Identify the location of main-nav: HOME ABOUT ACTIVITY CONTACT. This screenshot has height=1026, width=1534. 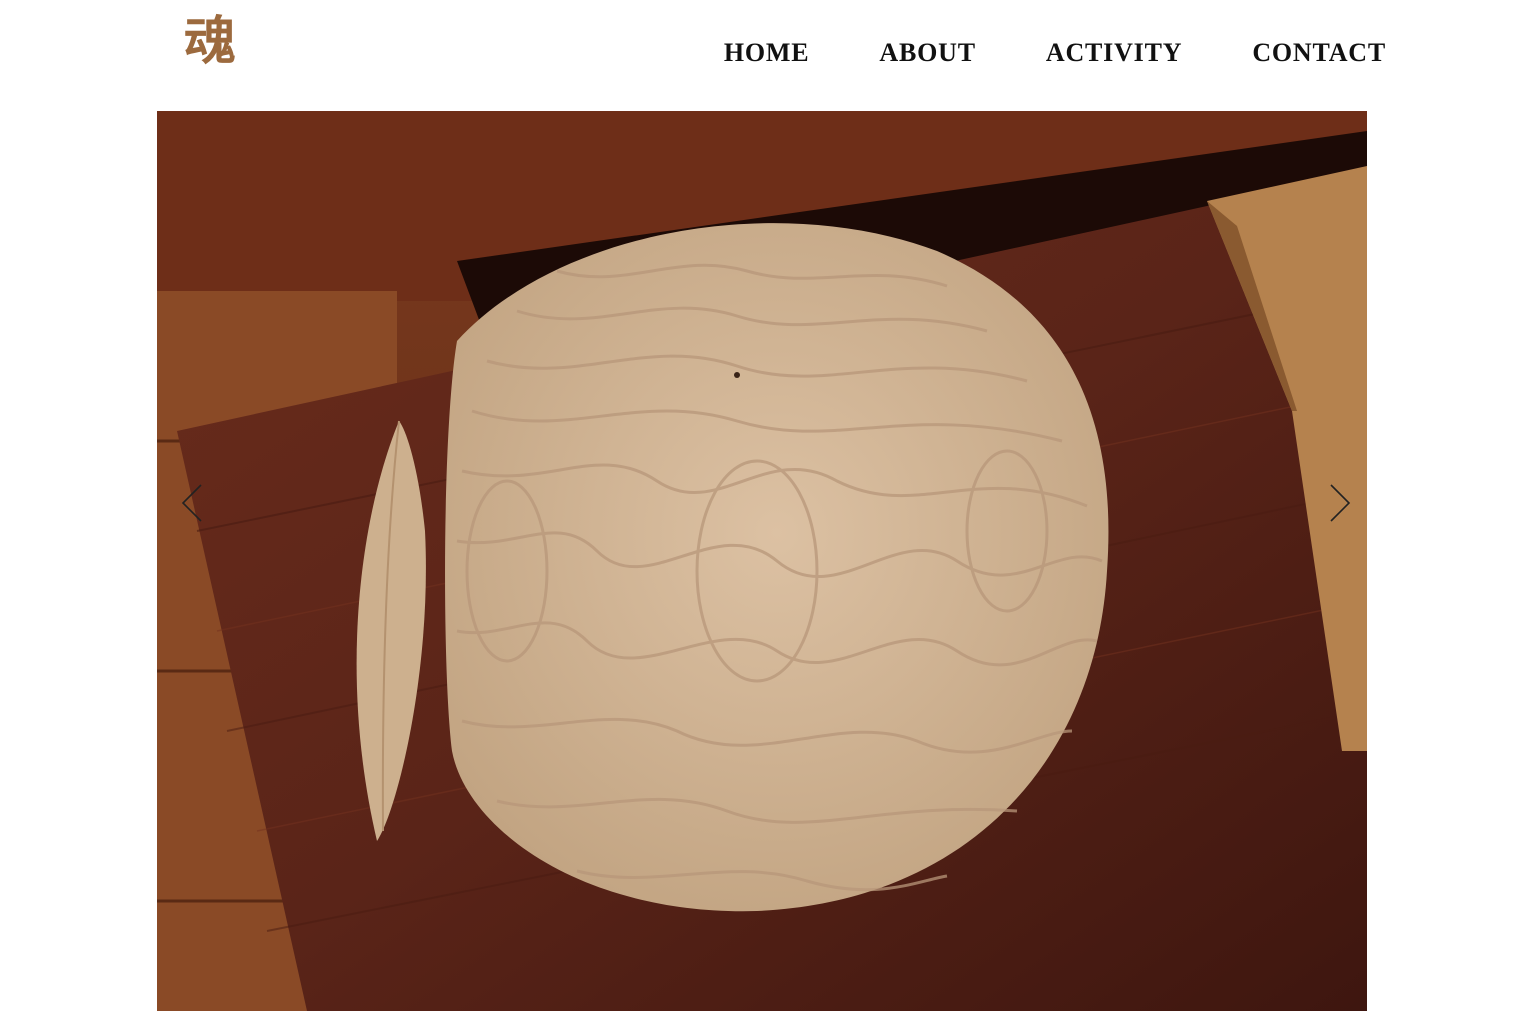
(1055, 53).